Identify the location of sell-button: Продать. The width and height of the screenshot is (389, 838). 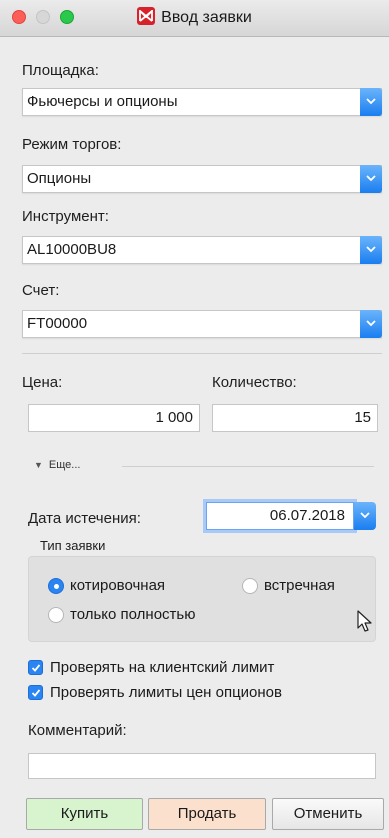
(207, 814).